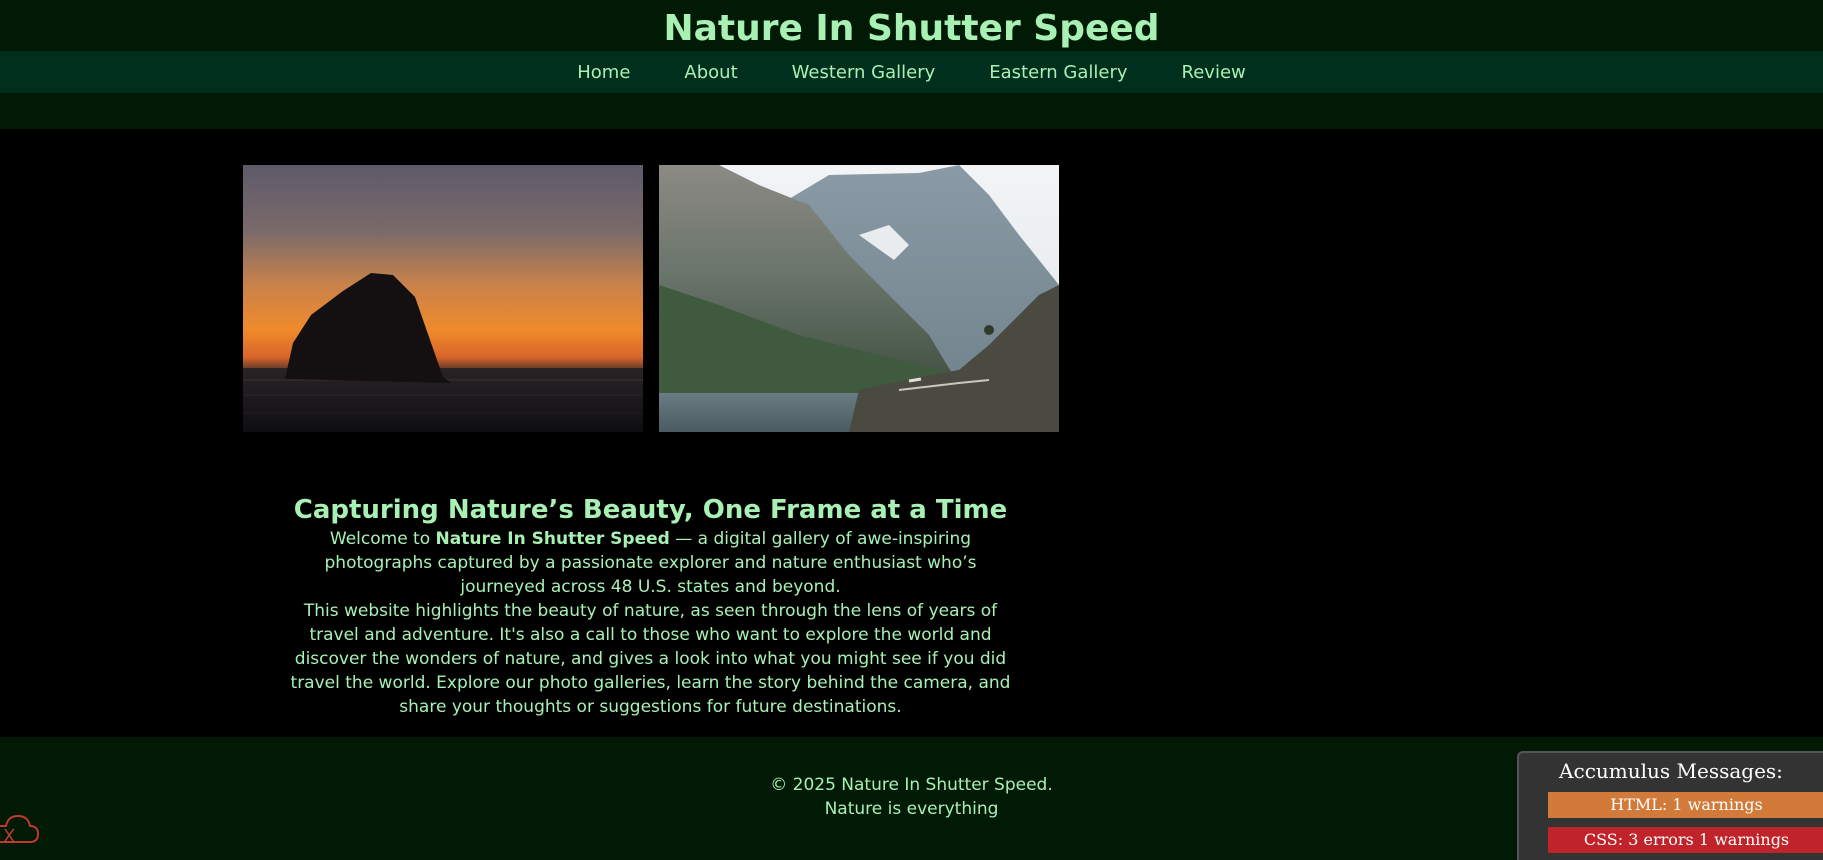  What do you see at coordinates (1058, 72) in the screenshot?
I see `nav-eastern-gallery: Eastern Gallery` at bounding box center [1058, 72].